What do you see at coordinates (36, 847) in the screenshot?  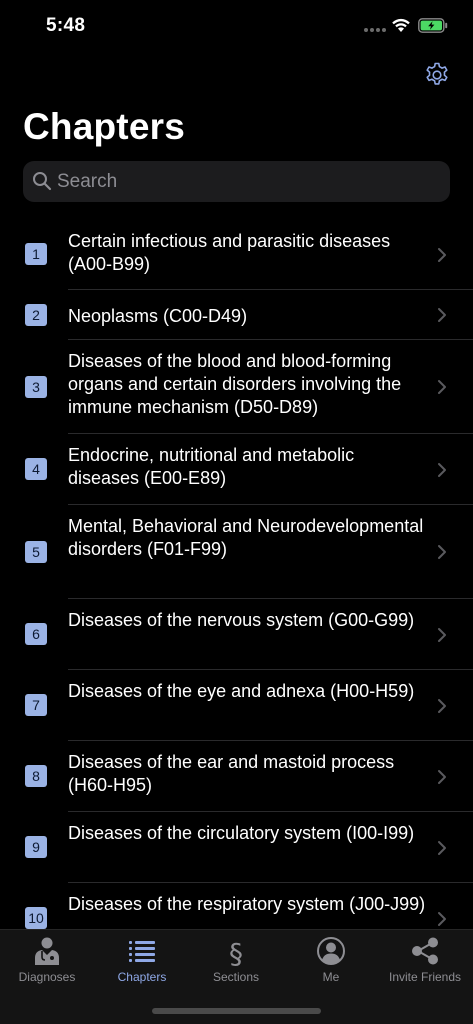 I see `chapter-number-badge: 9` at bounding box center [36, 847].